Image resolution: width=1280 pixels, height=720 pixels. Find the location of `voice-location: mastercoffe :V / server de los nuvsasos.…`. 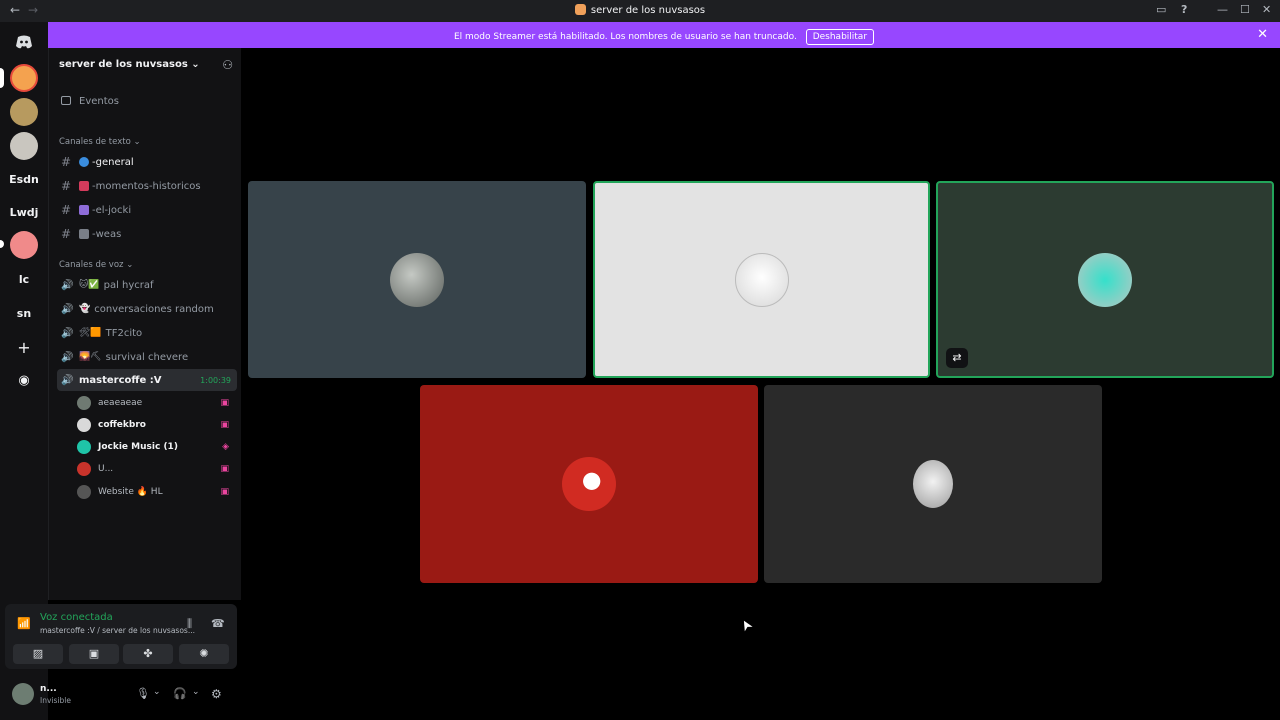

voice-location: mastercoffe :V / server de los nuvsasos.… is located at coordinates (117, 630).